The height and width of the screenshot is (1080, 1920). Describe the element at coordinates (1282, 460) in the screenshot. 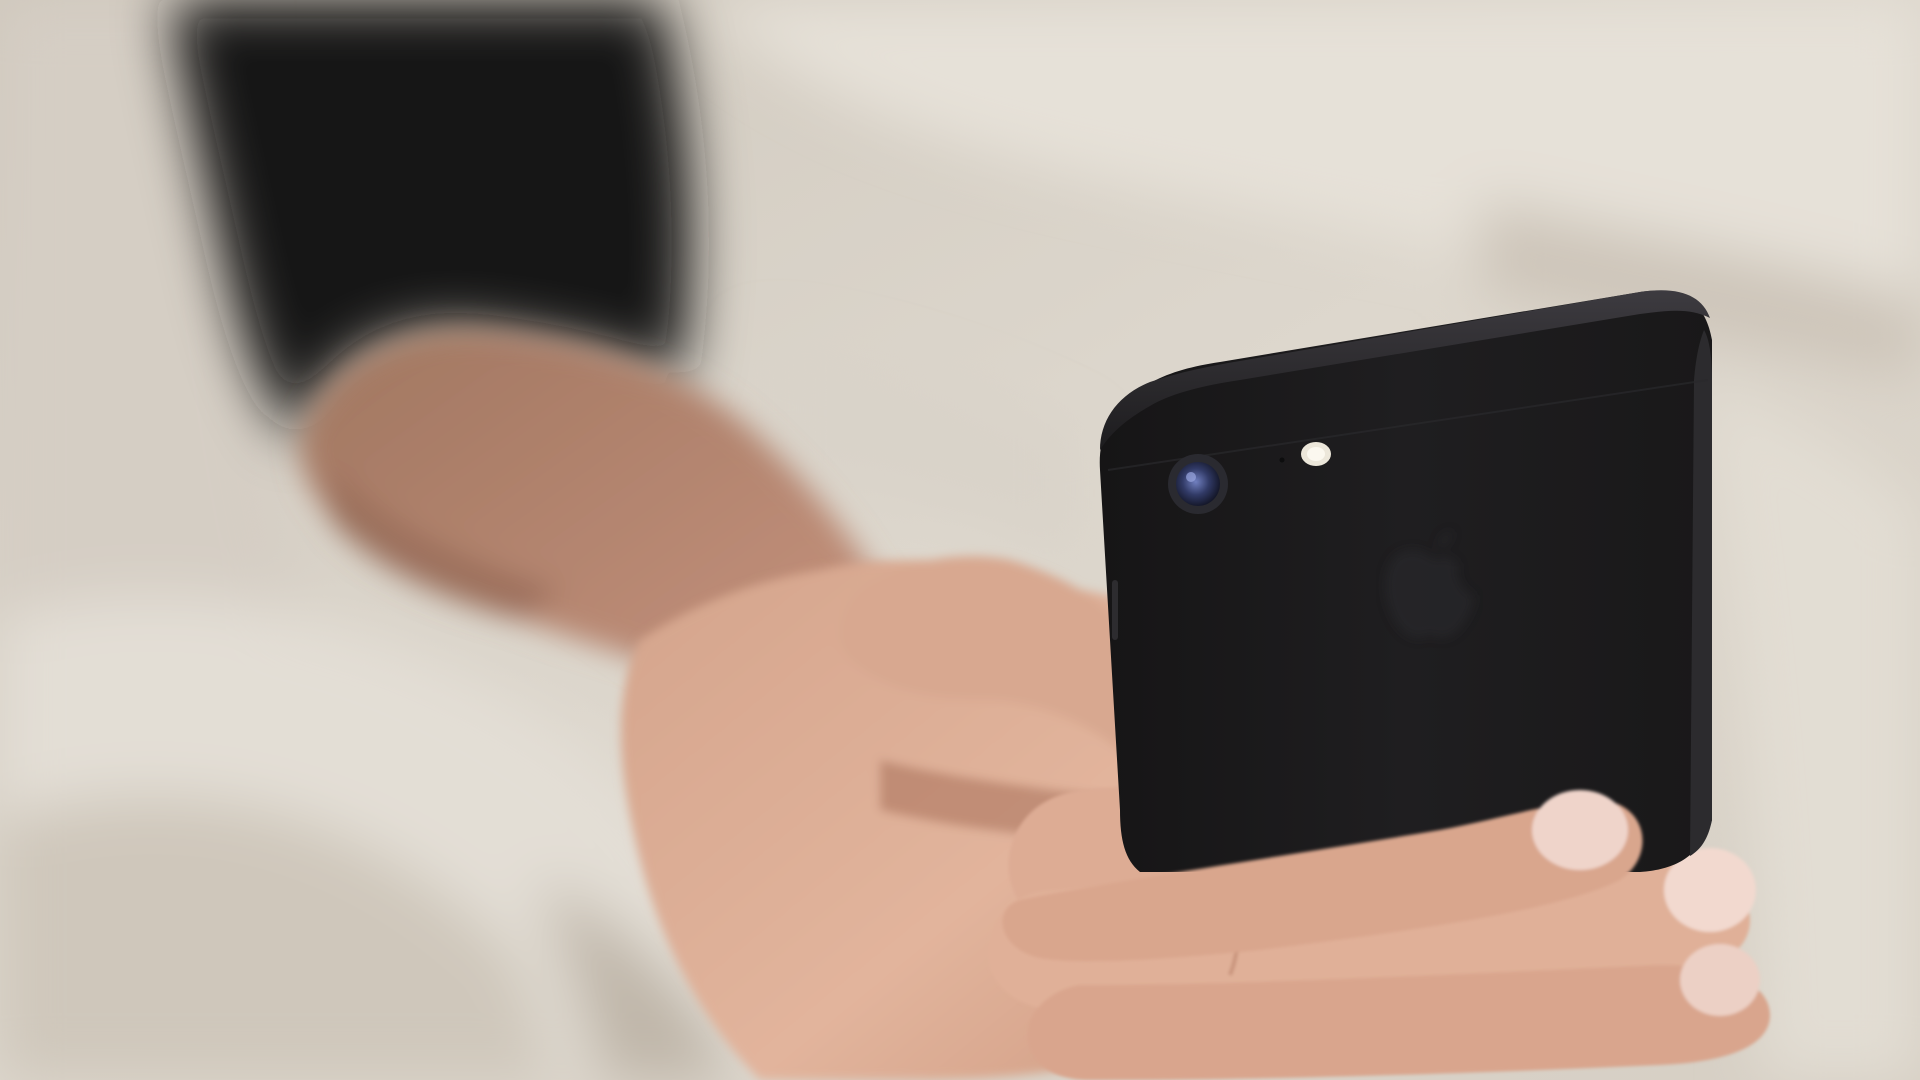

I see `microphone-dot` at that location.